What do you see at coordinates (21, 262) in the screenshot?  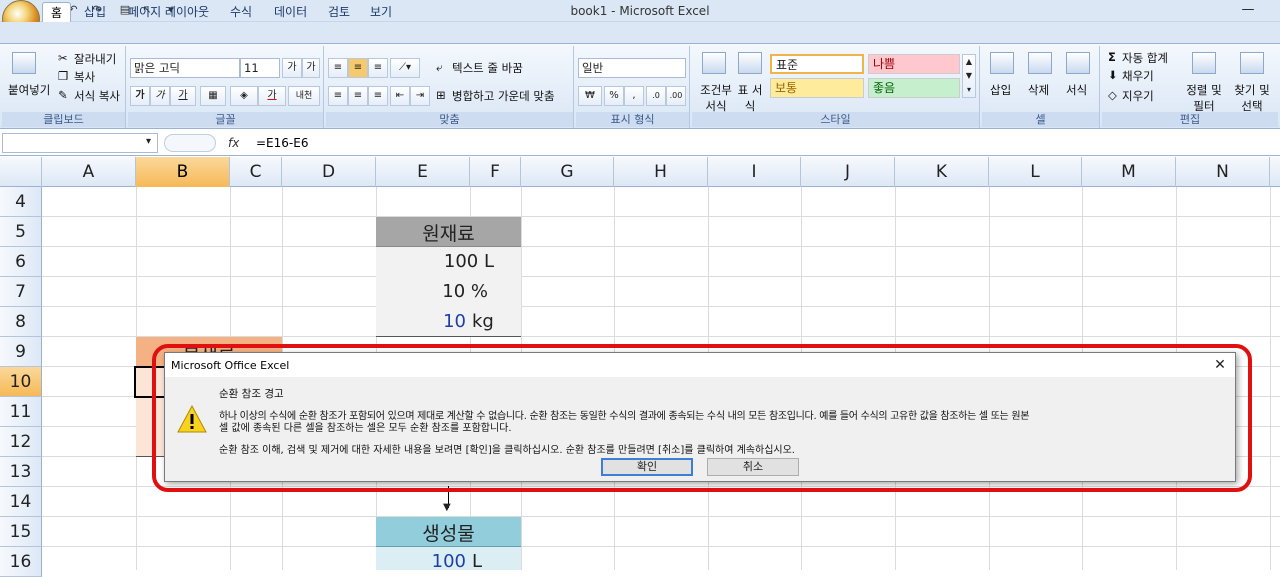 I see `row-header-6: 6` at bounding box center [21, 262].